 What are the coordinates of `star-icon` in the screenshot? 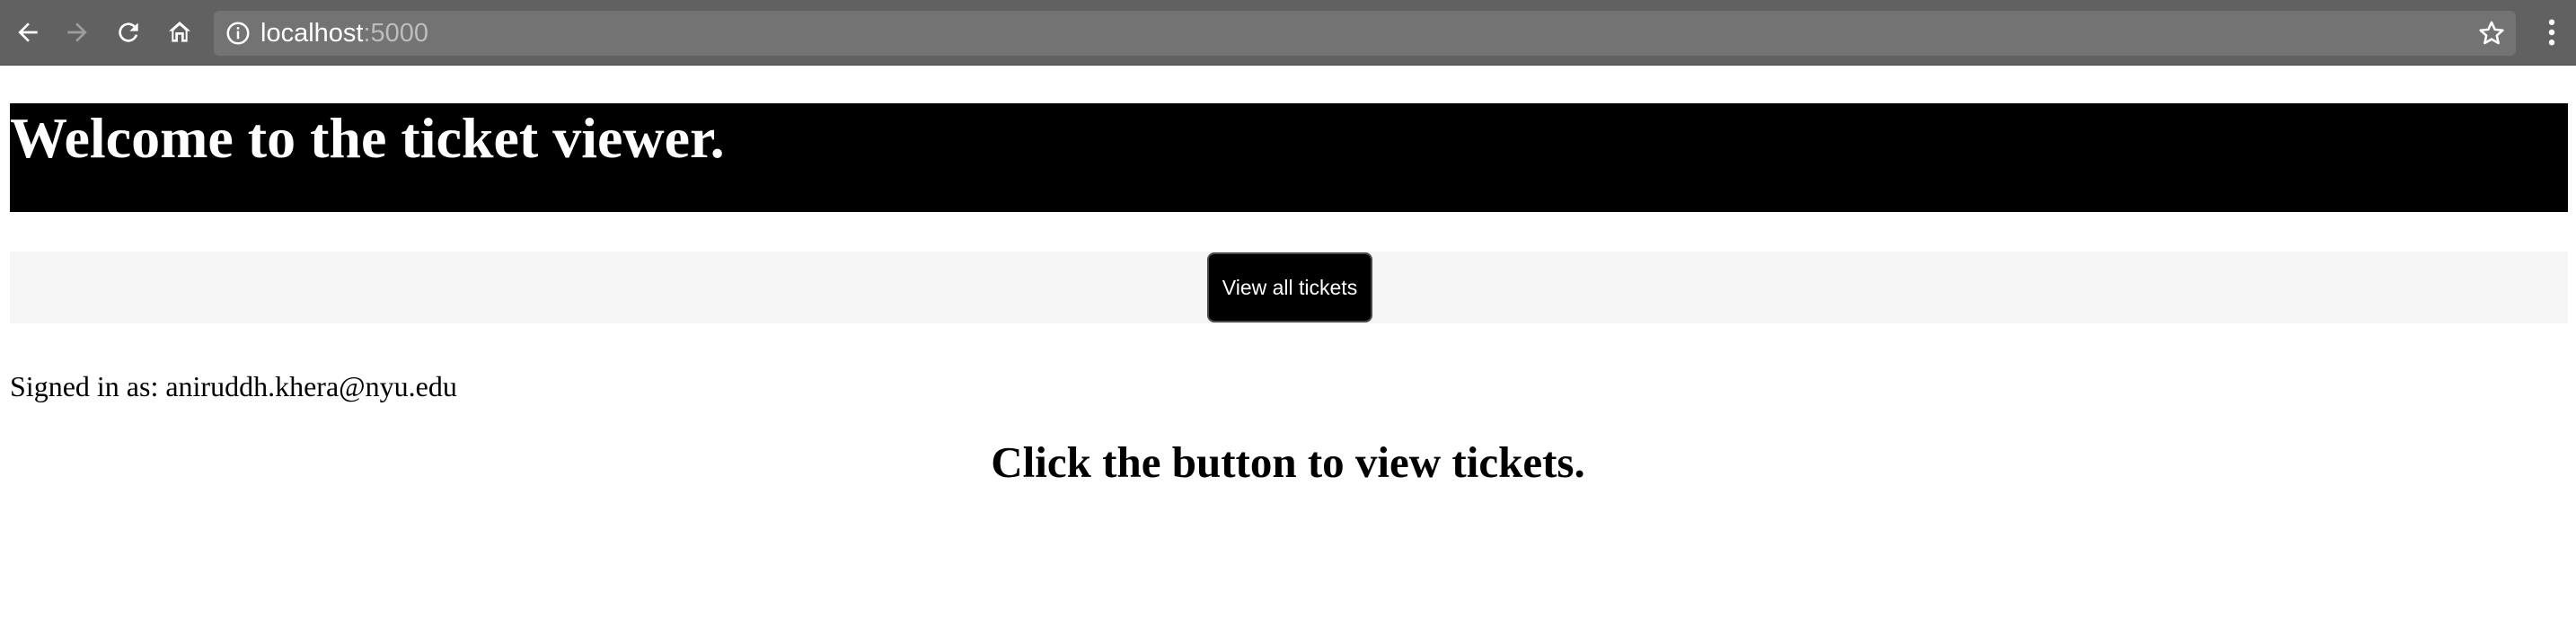 It's located at (2491, 33).